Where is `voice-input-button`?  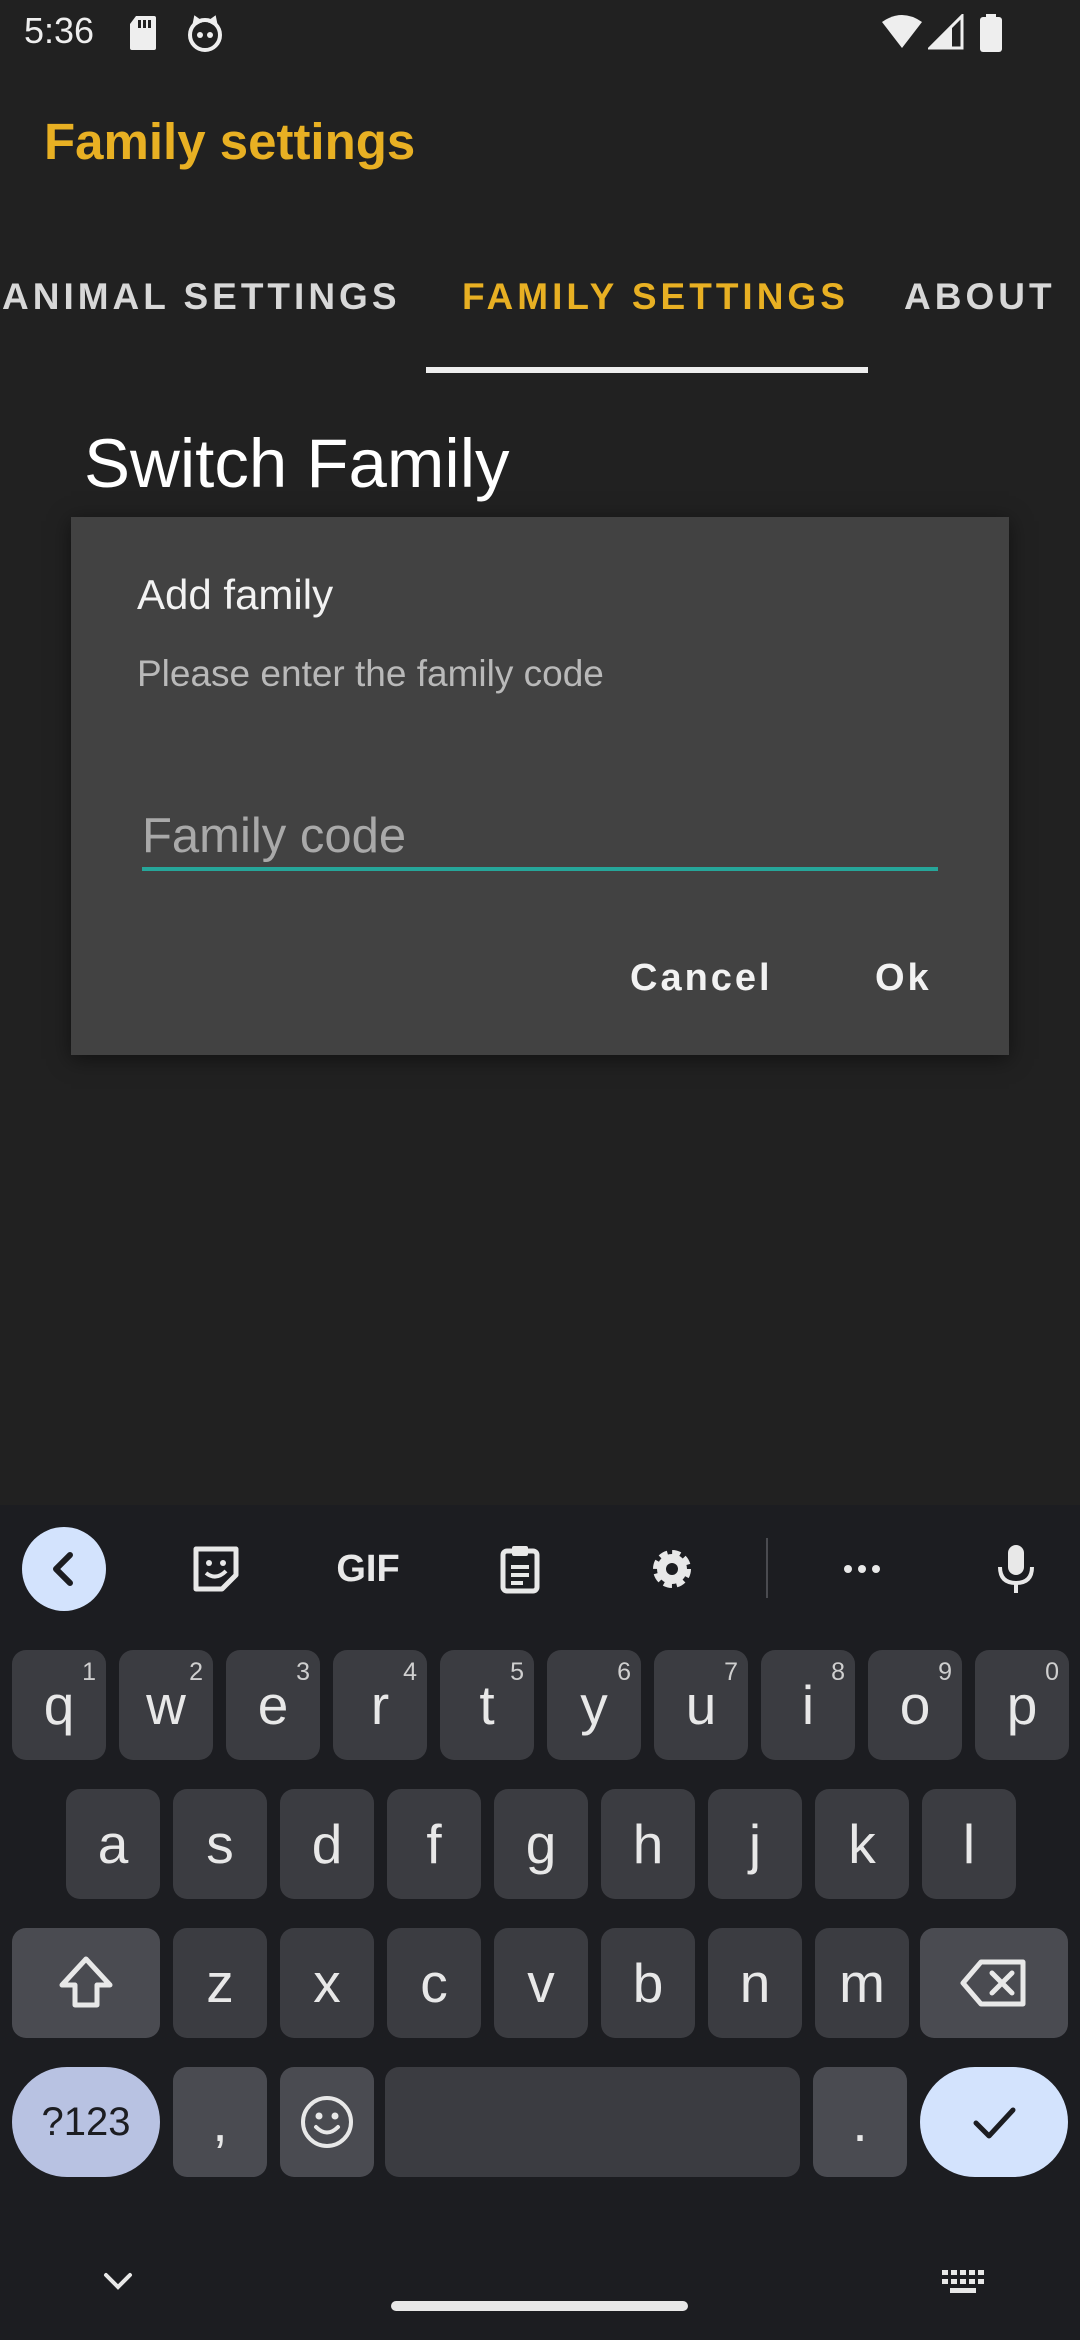 voice-input-button is located at coordinates (1016, 1569).